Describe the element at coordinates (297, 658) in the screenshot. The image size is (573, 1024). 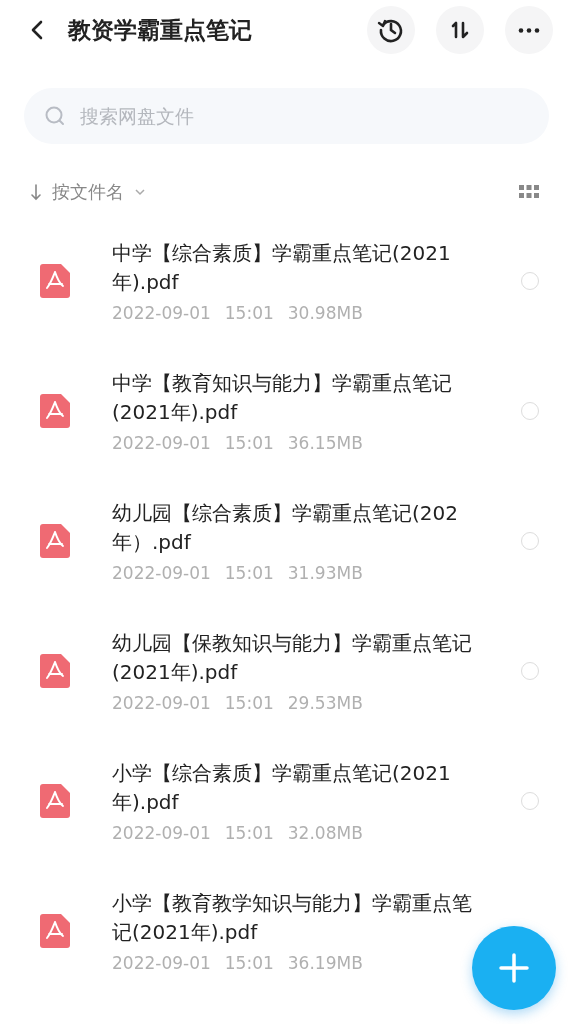
I see `file-name: 幼儿园【保教知识与能力】学霸重点笔记(2021年).pdf` at that location.